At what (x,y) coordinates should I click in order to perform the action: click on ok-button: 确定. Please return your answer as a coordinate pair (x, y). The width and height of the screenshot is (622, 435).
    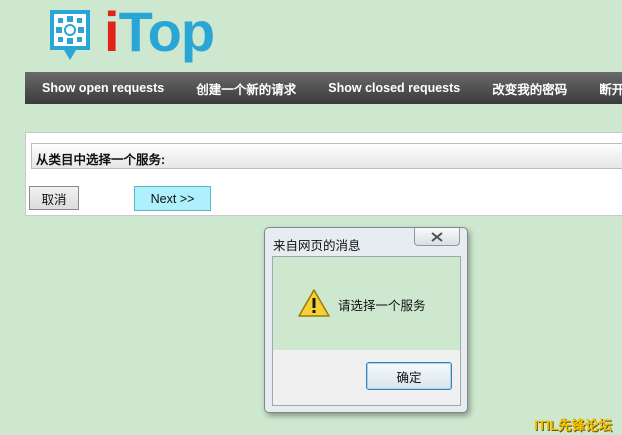
    Looking at the image, I should click on (409, 376).